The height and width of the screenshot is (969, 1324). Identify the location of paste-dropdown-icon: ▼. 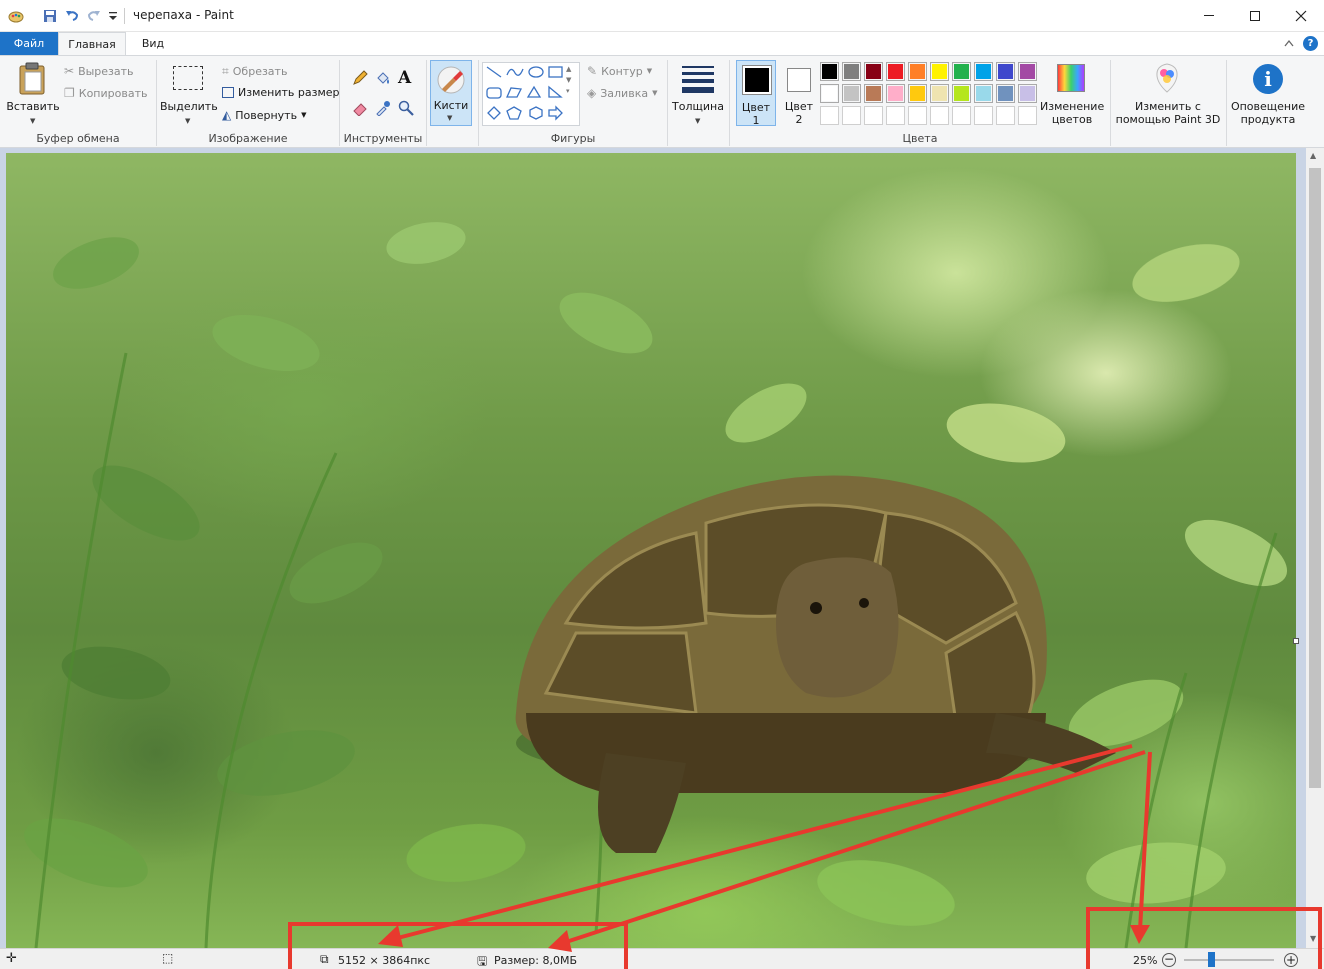
(32, 121).